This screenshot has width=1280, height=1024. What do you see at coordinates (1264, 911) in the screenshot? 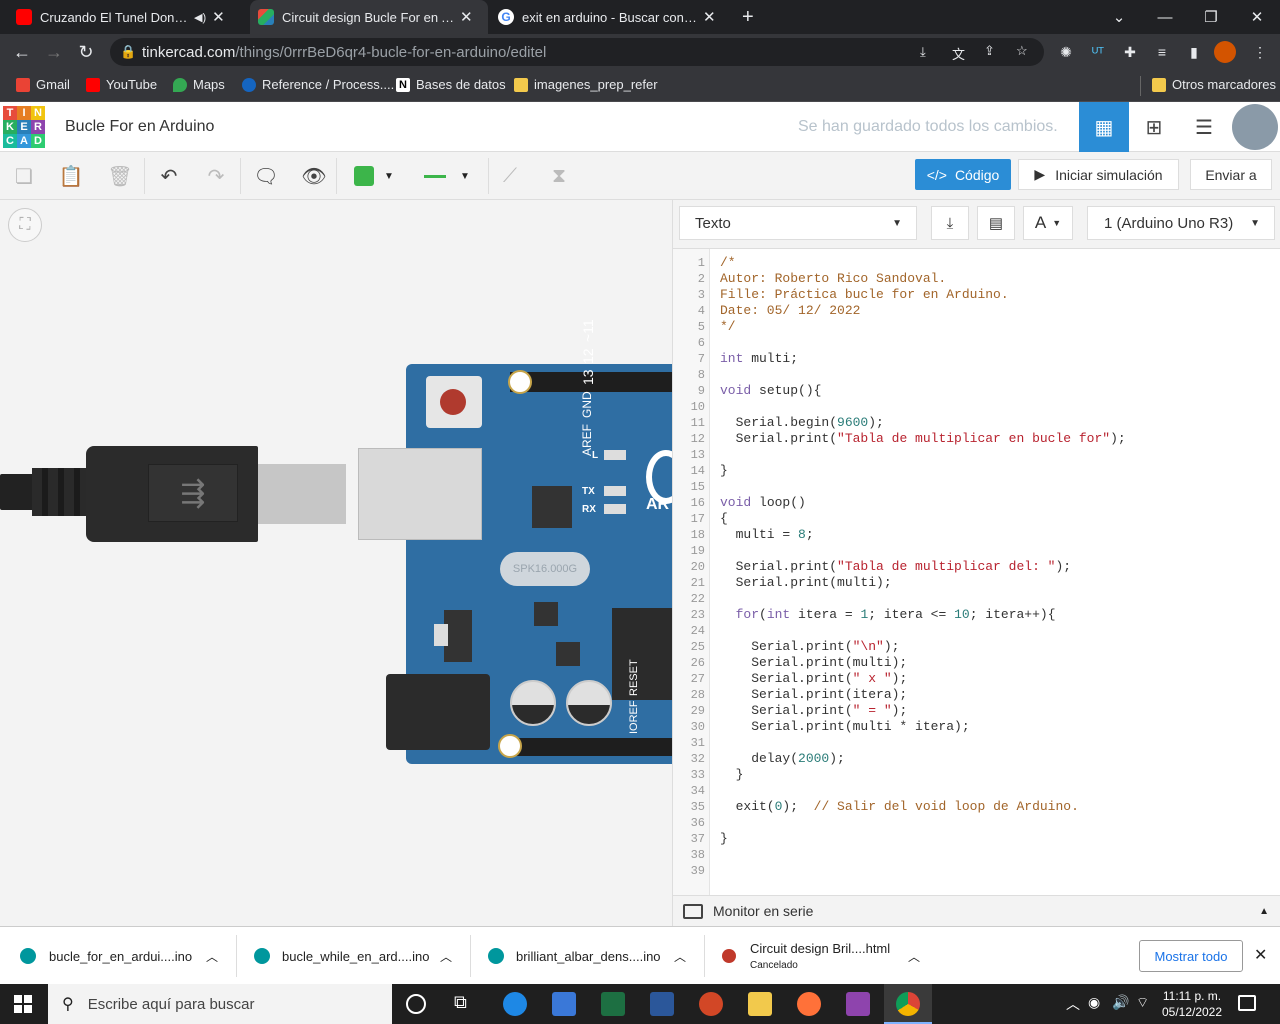
I see `chevron-up-icon: ▲` at bounding box center [1264, 911].